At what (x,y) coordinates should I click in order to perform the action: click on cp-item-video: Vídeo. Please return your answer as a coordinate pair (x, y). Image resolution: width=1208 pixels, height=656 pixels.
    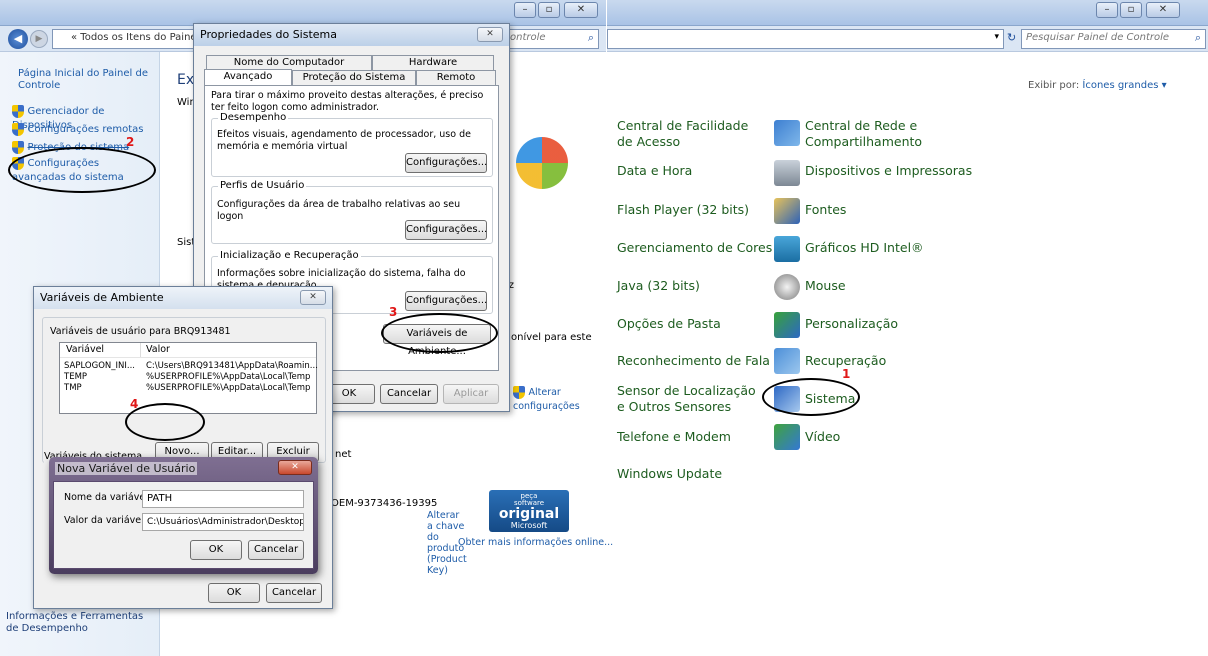
    Looking at the image, I should click on (822, 436).